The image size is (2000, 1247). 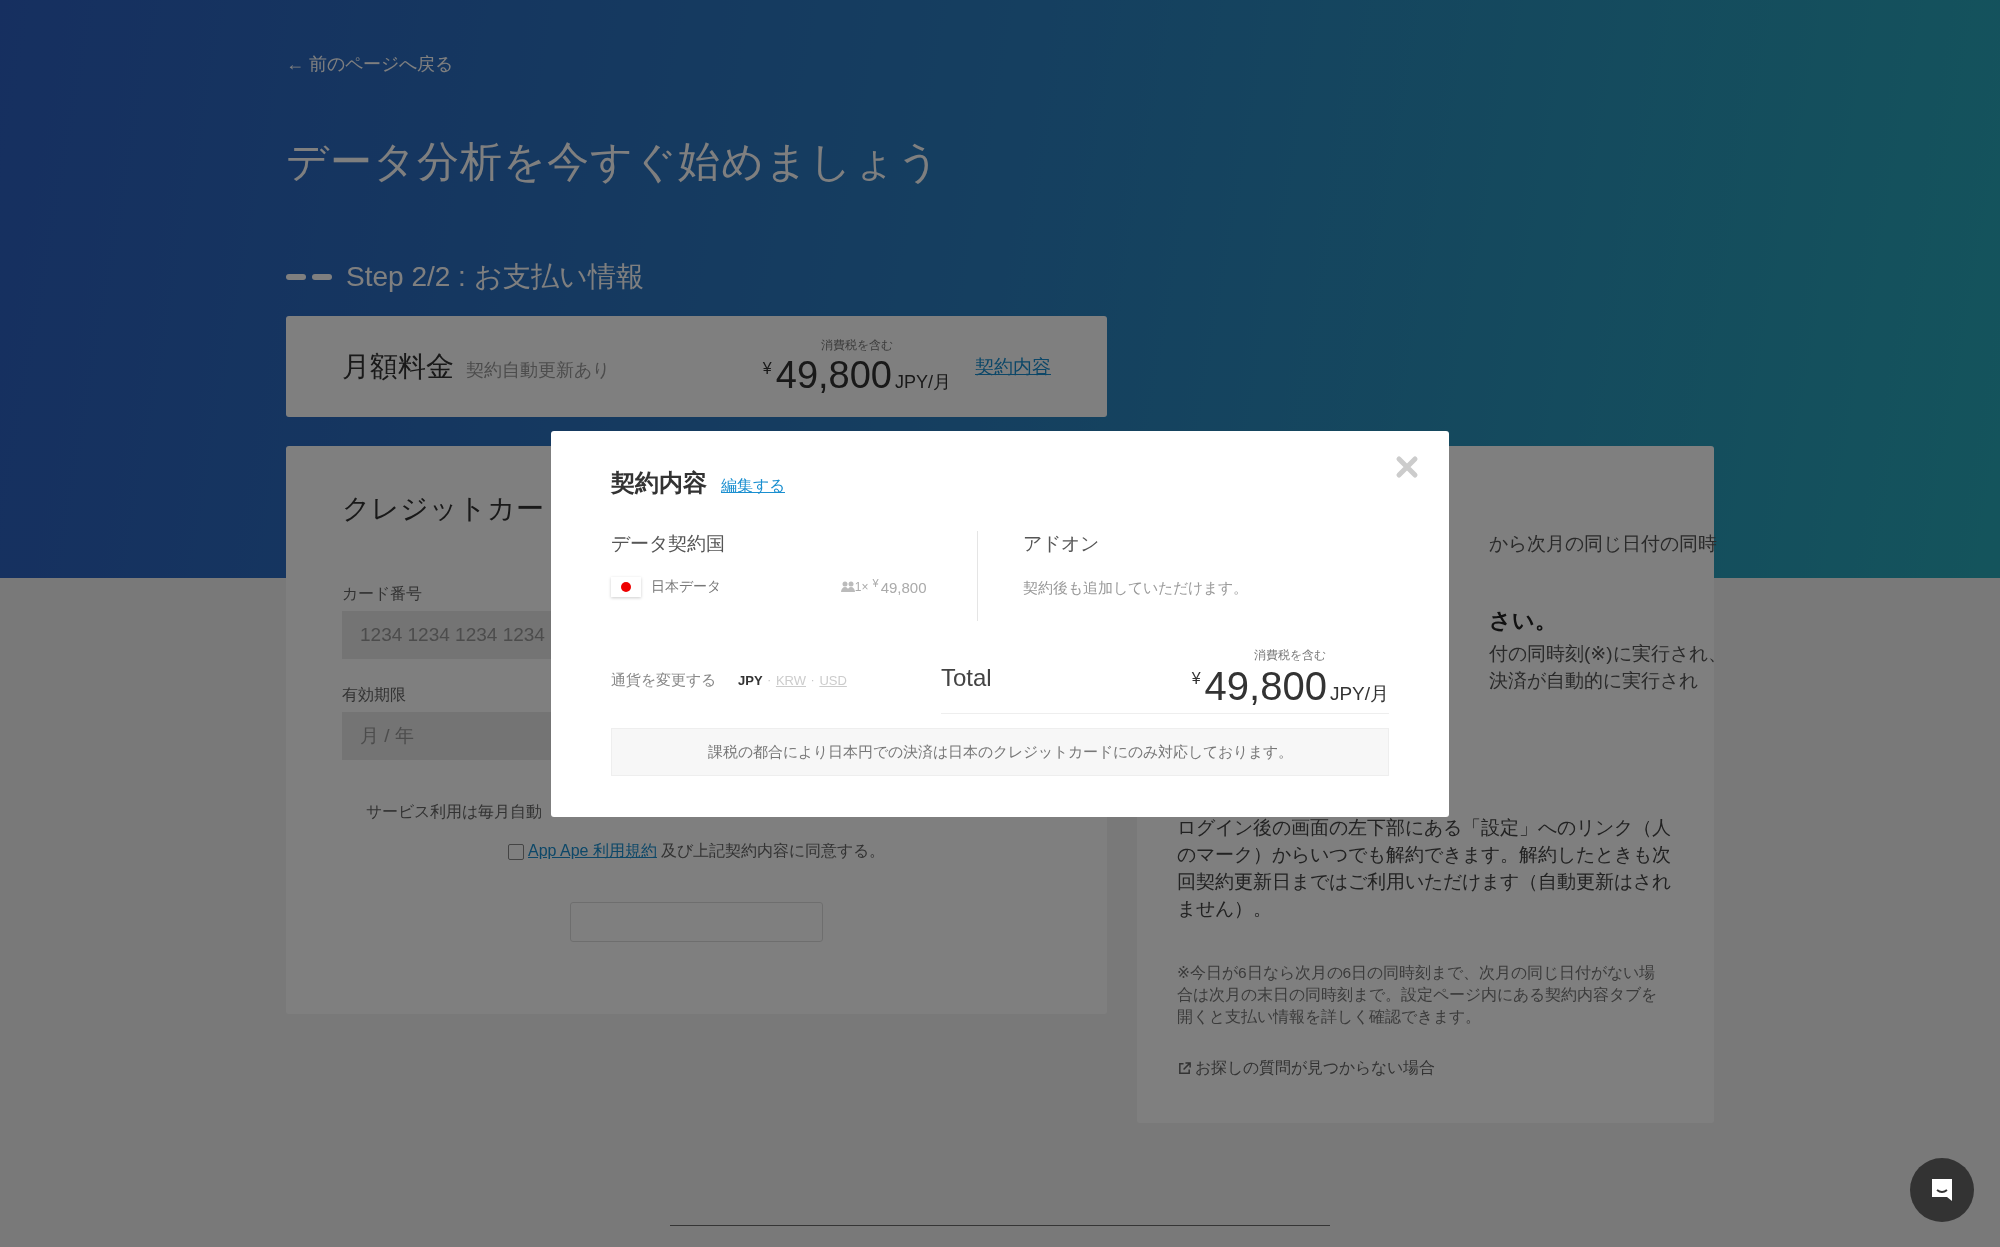 What do you see at coordinates (309, 277) in the screenshot?
I see `step-progress-icon` at bounding box center [309, 277].